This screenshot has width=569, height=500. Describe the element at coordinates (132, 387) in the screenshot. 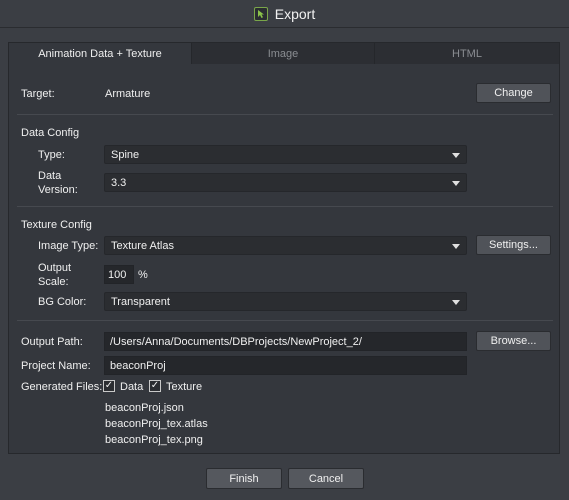

I see `data-checkbox-label: Data` at that location.